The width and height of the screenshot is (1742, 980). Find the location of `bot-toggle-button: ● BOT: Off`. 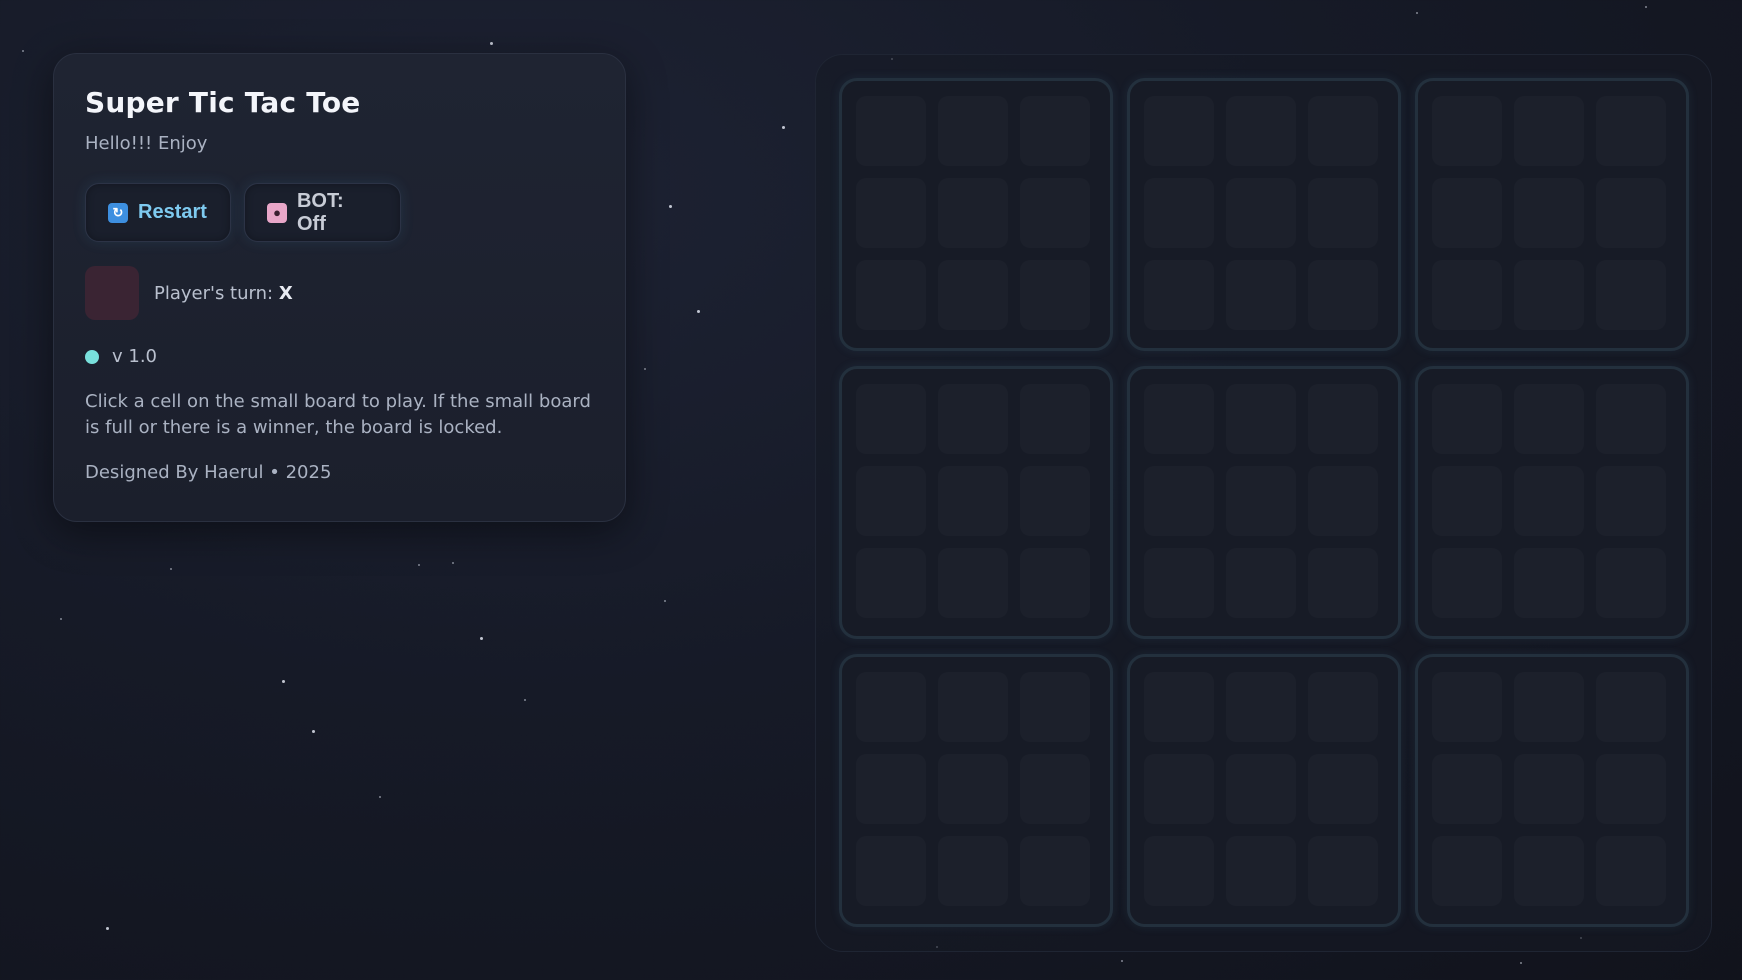

bot-toggle-button: ● BOT: Off is located at coordinates (322, 212).